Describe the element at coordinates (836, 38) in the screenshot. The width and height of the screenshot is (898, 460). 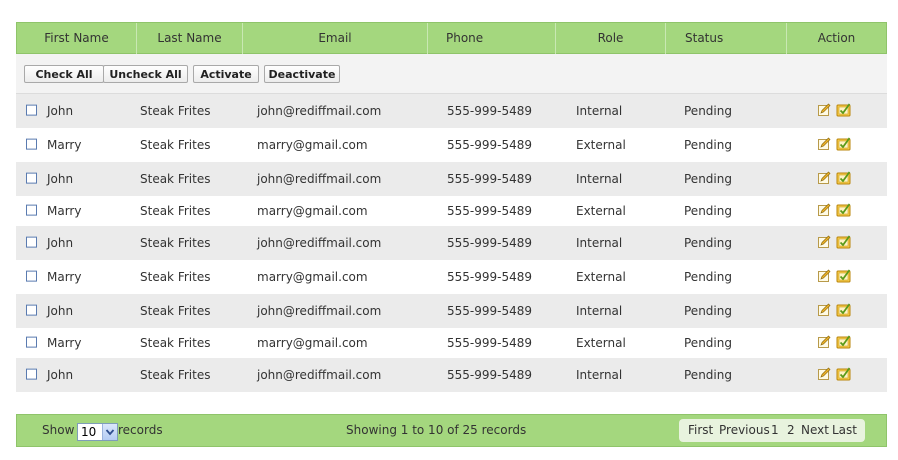
I see `column-header-action: Action` at that location.